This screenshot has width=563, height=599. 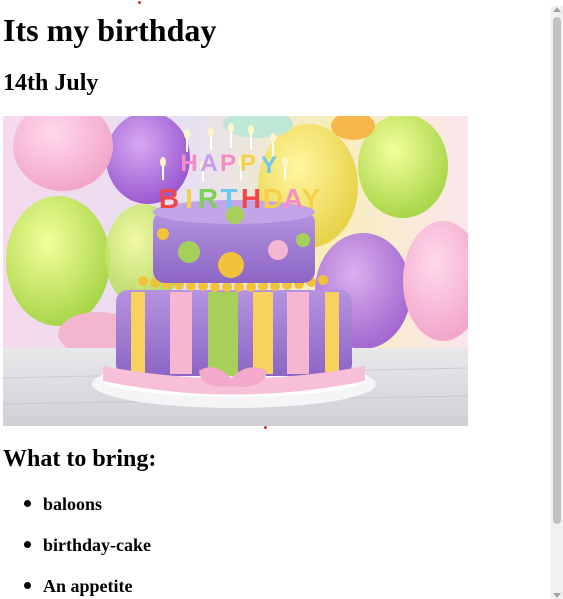 I want to click on list-item: baloons, so click(x=75, y=506).